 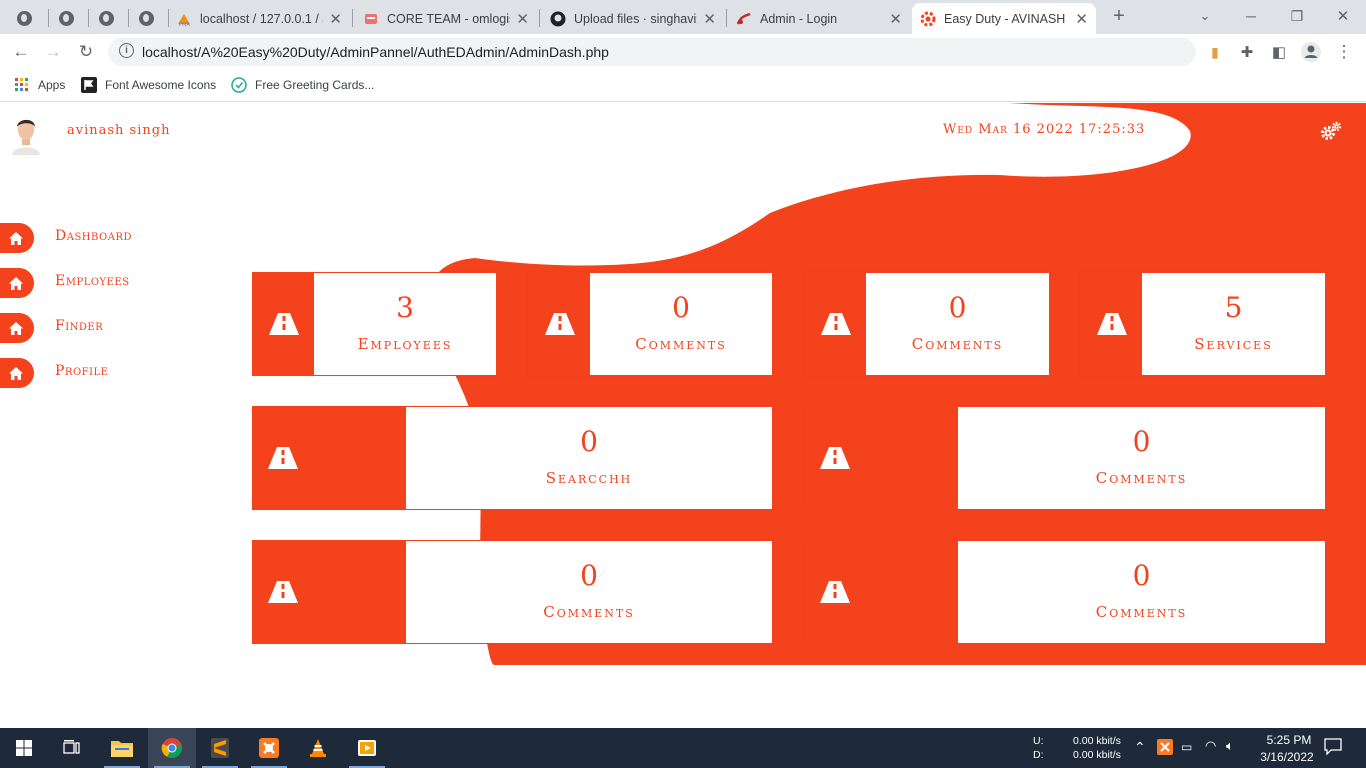 I want to click on volume-icon: 🔈︎, so click(x=1230, y=746).